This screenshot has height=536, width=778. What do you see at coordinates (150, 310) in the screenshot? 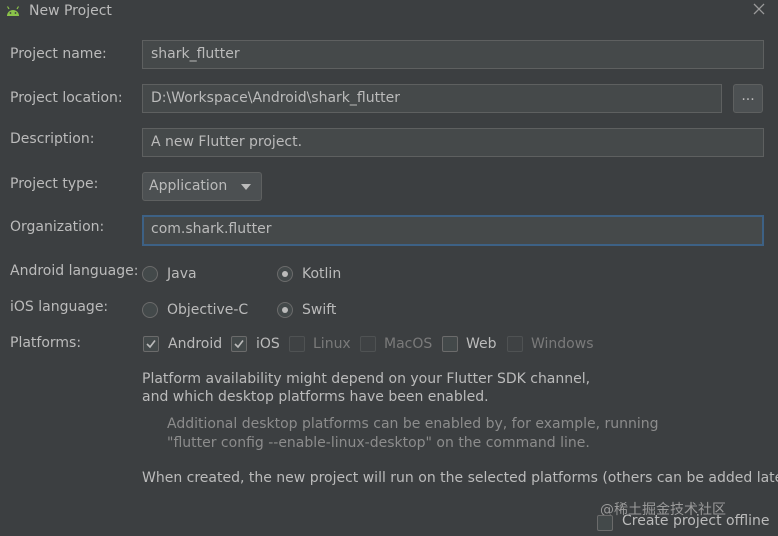
I see `objective-c-radio` at bounding box center [150, 310].